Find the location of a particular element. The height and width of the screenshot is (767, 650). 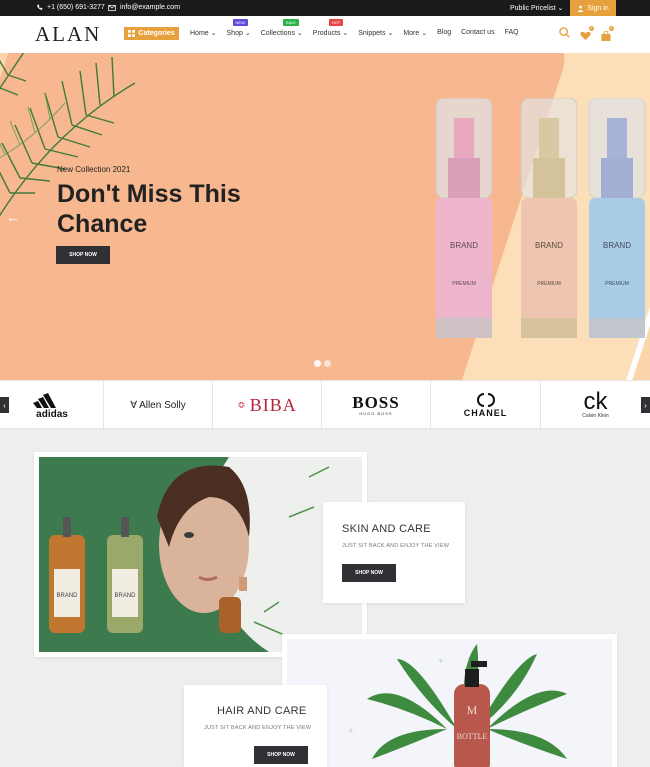

nav-products: HOT Products ⌄ is located at coordinates (330, 28).